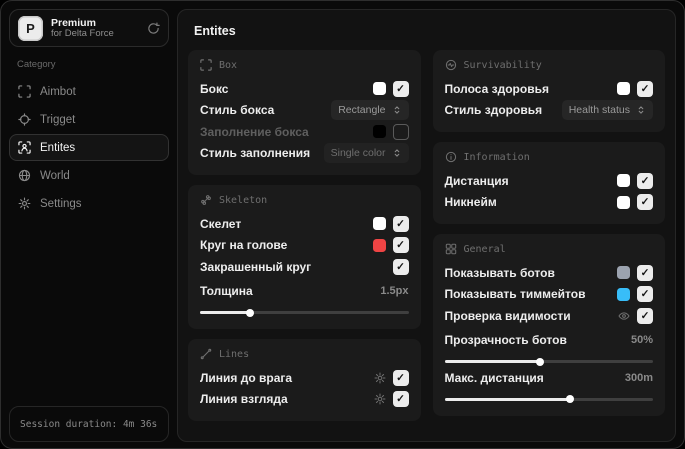  I want to click on health-style-select: Health status, so click(607, 110).